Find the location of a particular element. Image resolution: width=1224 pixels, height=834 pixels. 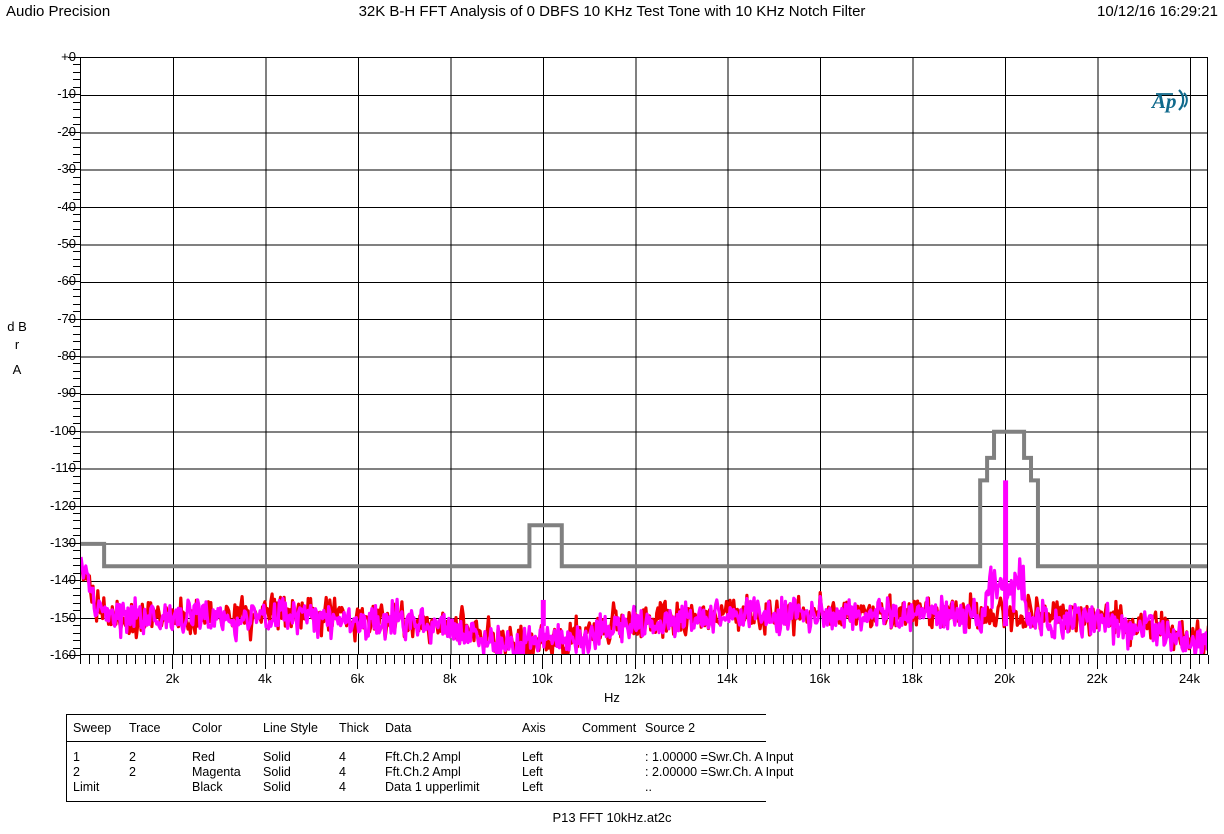

x-axis-tick-label: 4k is located at coordinates (265, 678).